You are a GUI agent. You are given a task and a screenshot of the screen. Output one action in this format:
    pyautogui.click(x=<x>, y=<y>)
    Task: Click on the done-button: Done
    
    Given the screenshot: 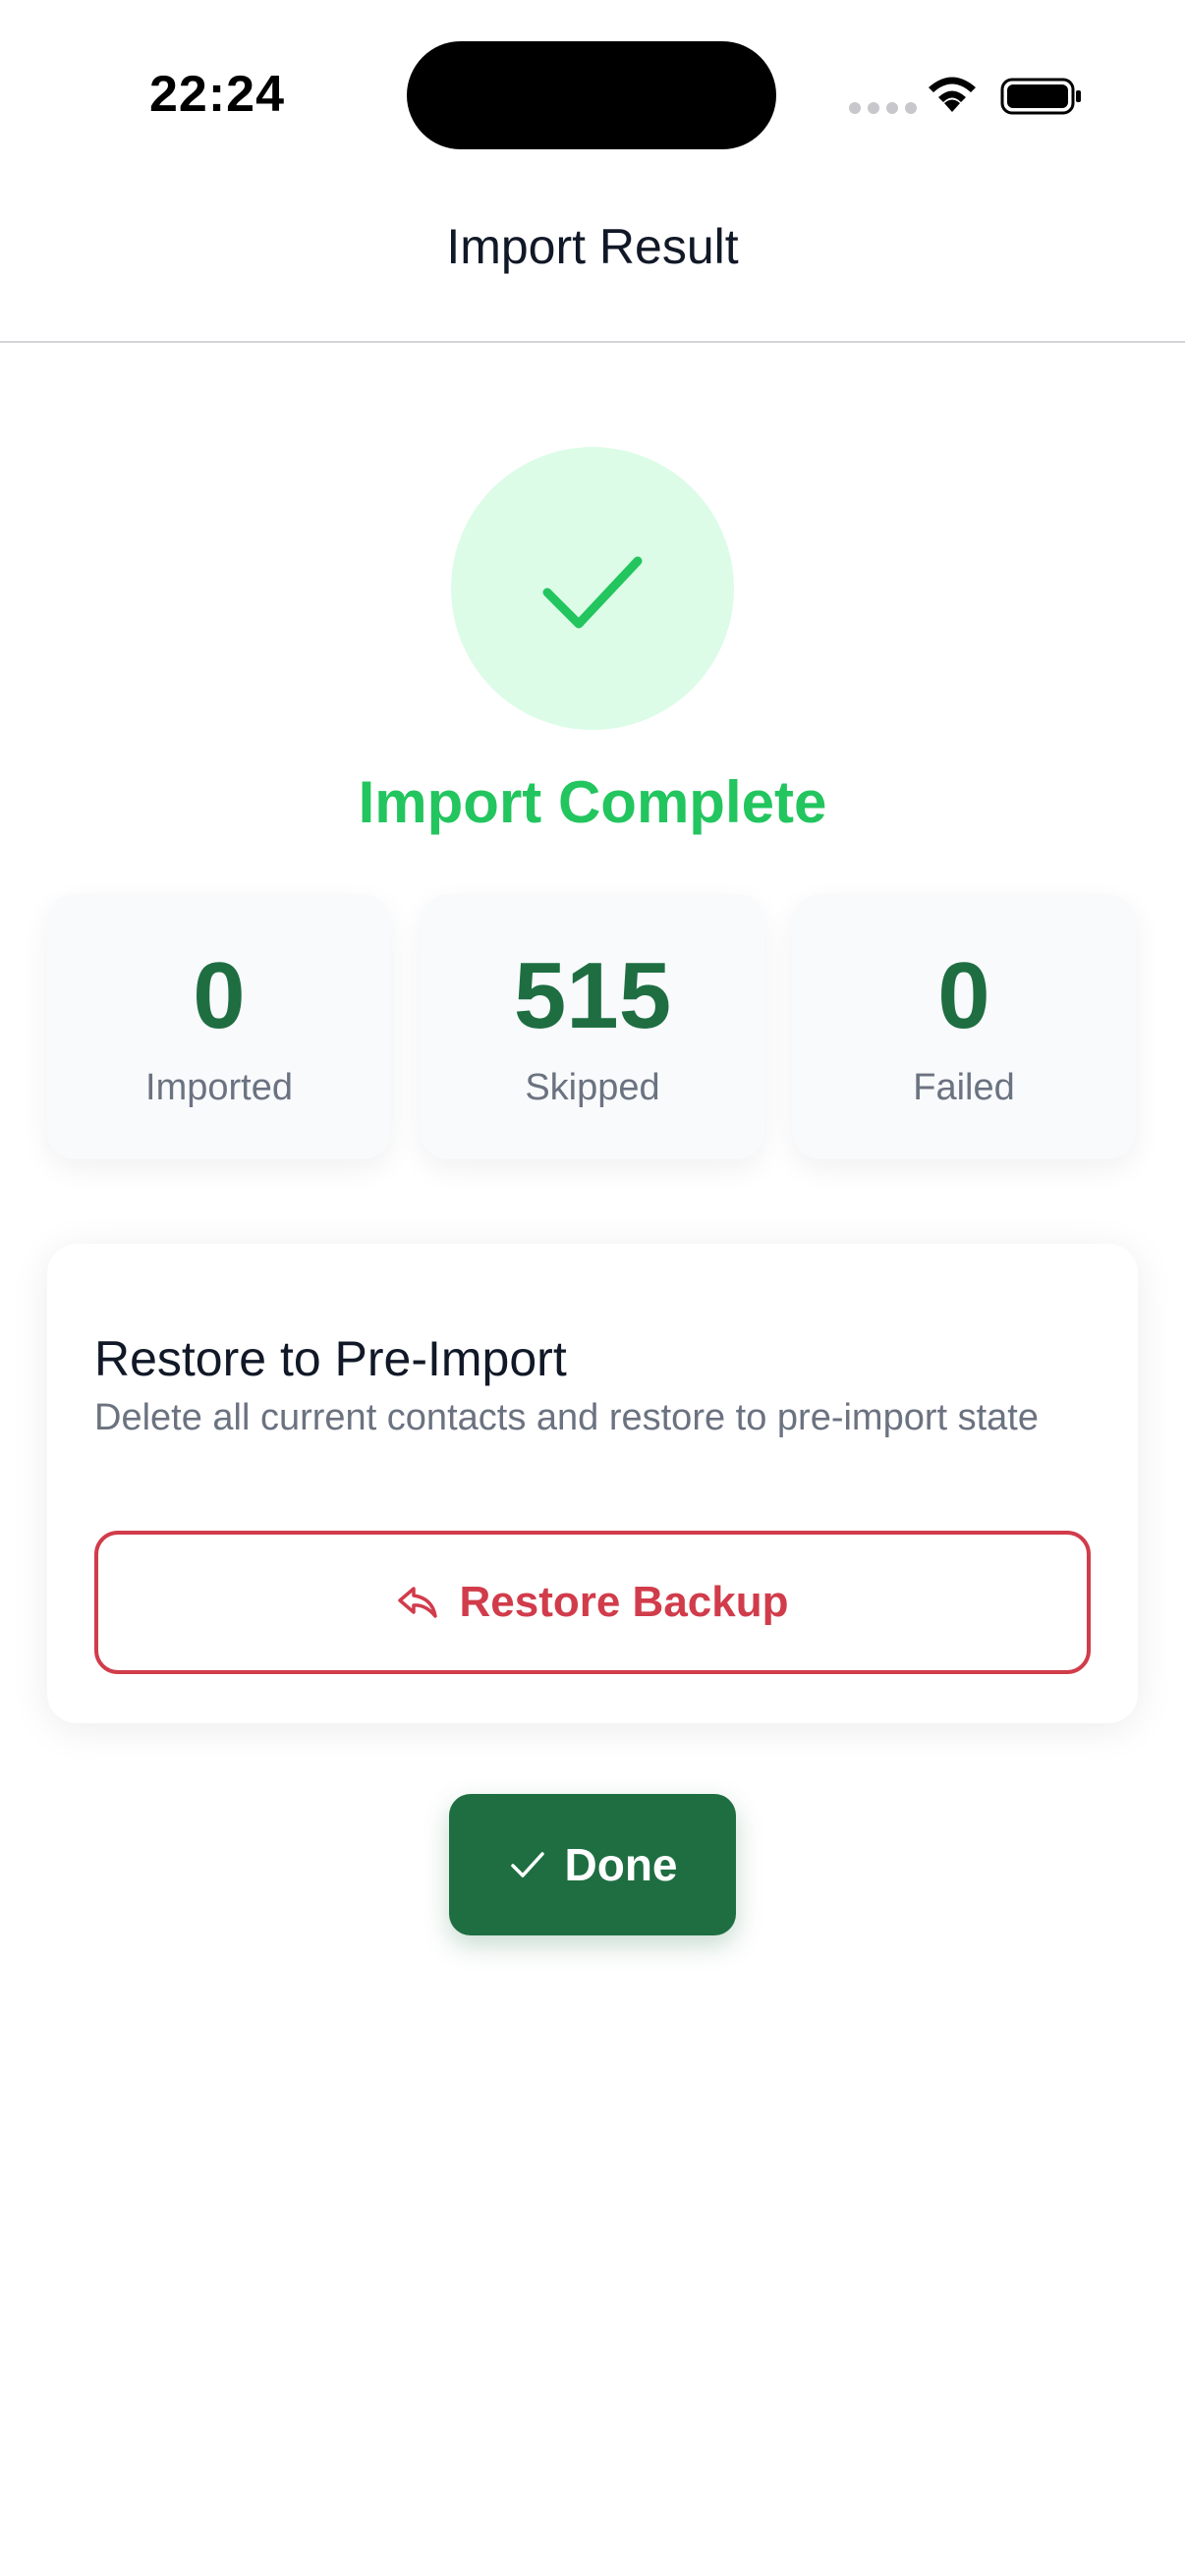 What is the action you would take?
    pyautogui.click(x=592, y=1864)
    